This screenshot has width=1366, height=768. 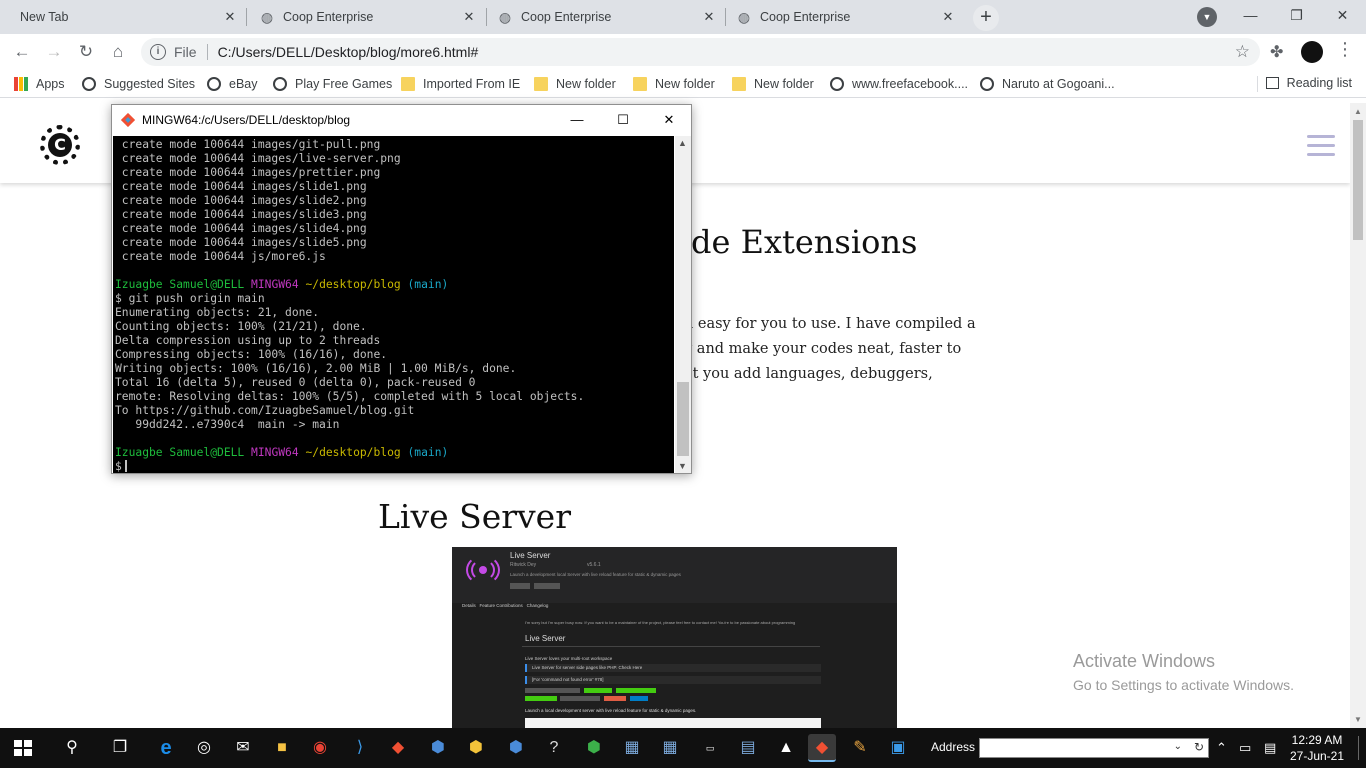 I want to click on extension-version: v5.6.1, so click(x=594, y=565).